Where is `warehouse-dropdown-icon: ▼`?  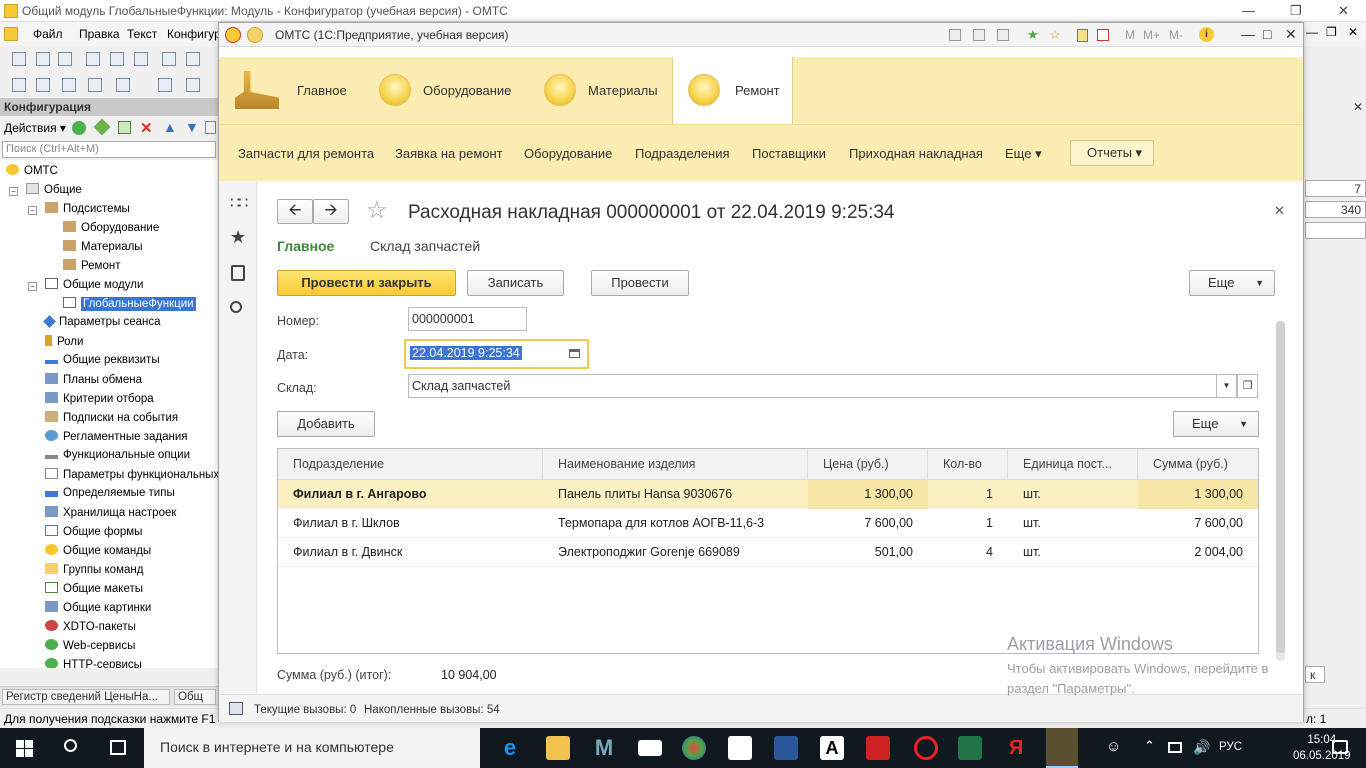
warehouse-dropdown-icon: ▼ is located at coordinates (1226, 386).